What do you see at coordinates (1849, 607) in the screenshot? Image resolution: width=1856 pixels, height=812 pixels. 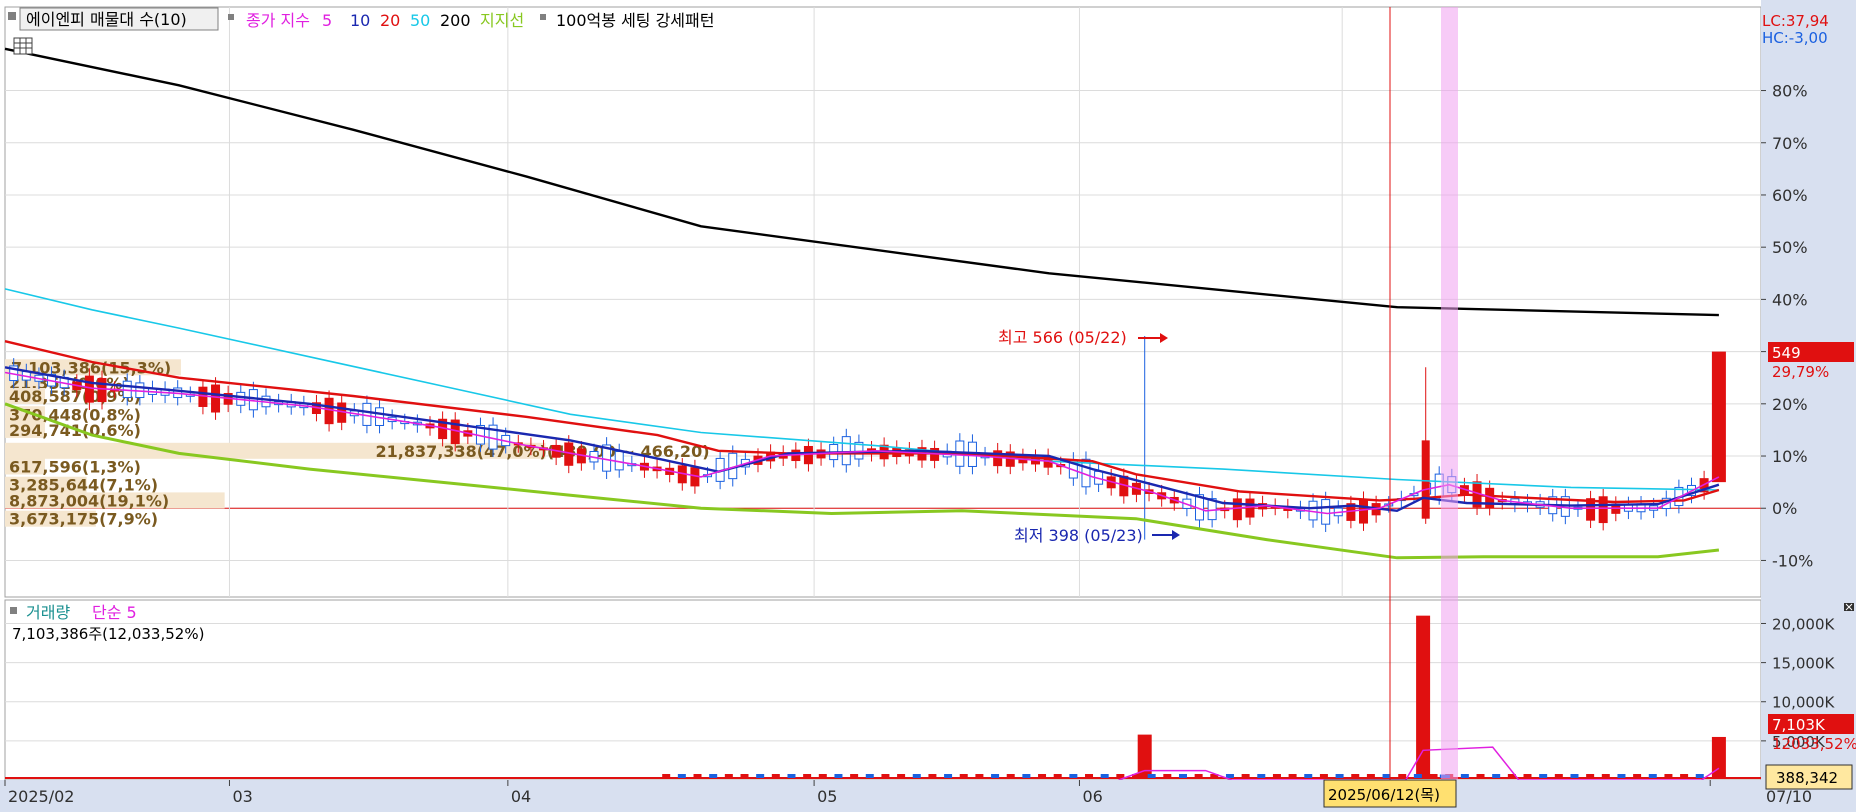 I see `close-icon` at bounding box center [1849, 607].